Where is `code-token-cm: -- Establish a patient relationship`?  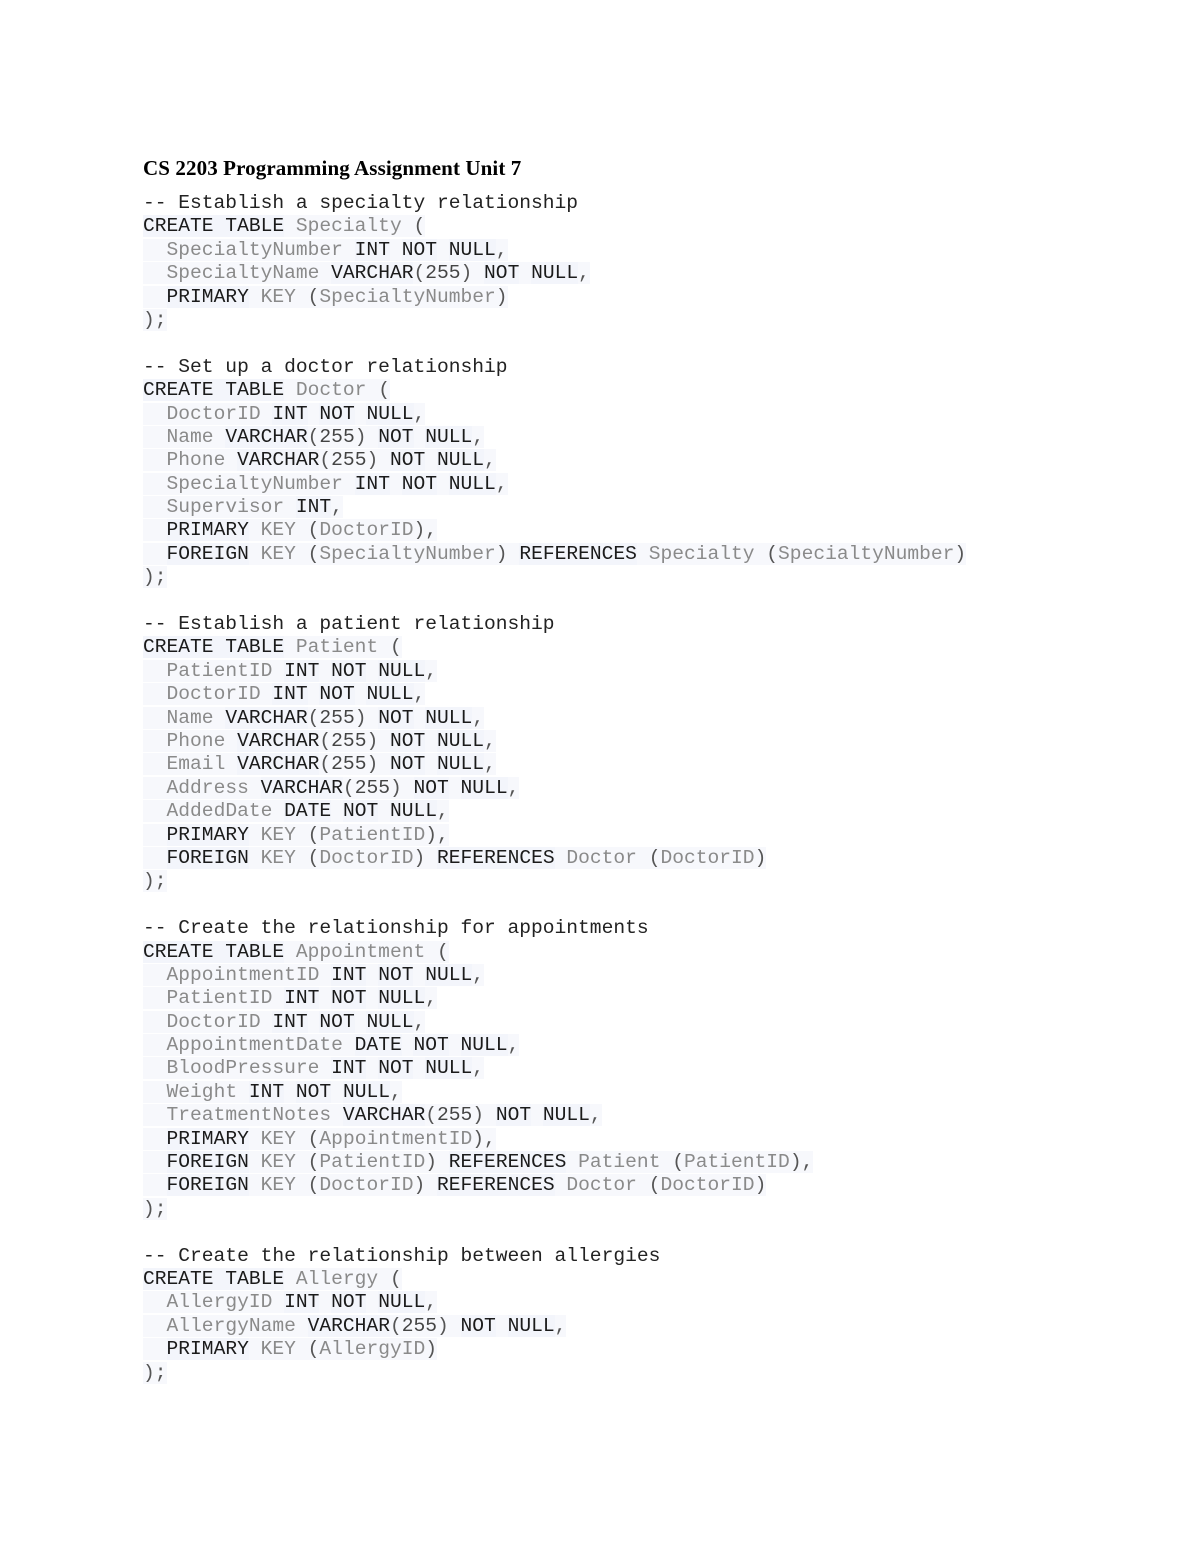
code-token-cm: -- Establish a patient relationship is located at coordinates (349, 624).